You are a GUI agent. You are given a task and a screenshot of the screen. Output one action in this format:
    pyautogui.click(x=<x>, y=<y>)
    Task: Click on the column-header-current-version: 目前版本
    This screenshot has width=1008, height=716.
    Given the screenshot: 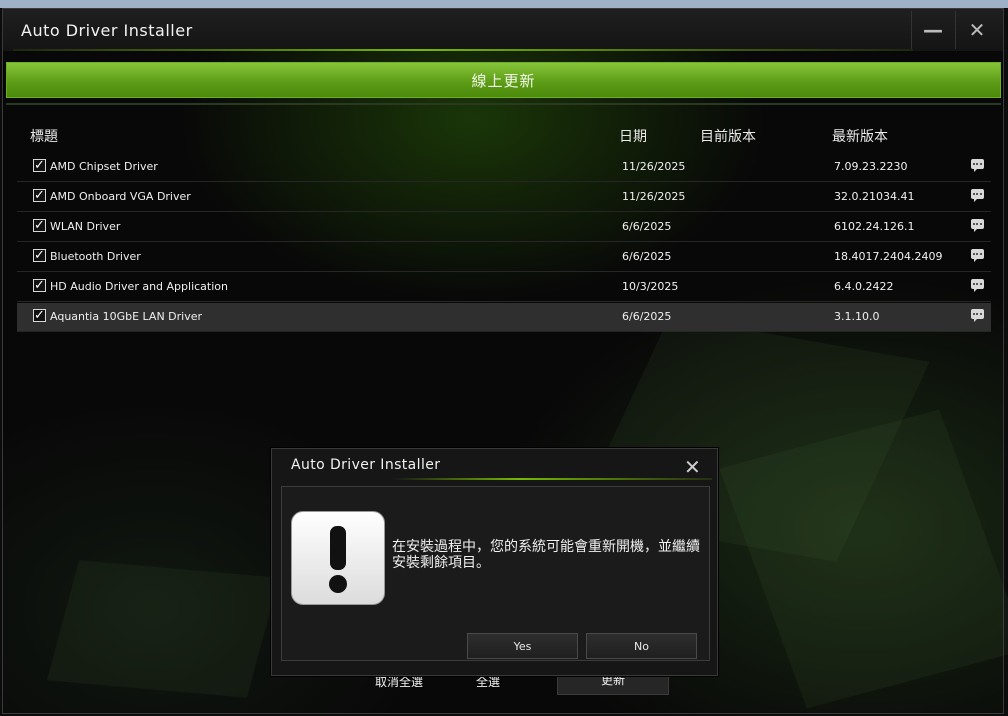 What is the action you would take?
    pyautogui.click(x=728, y=137)
    